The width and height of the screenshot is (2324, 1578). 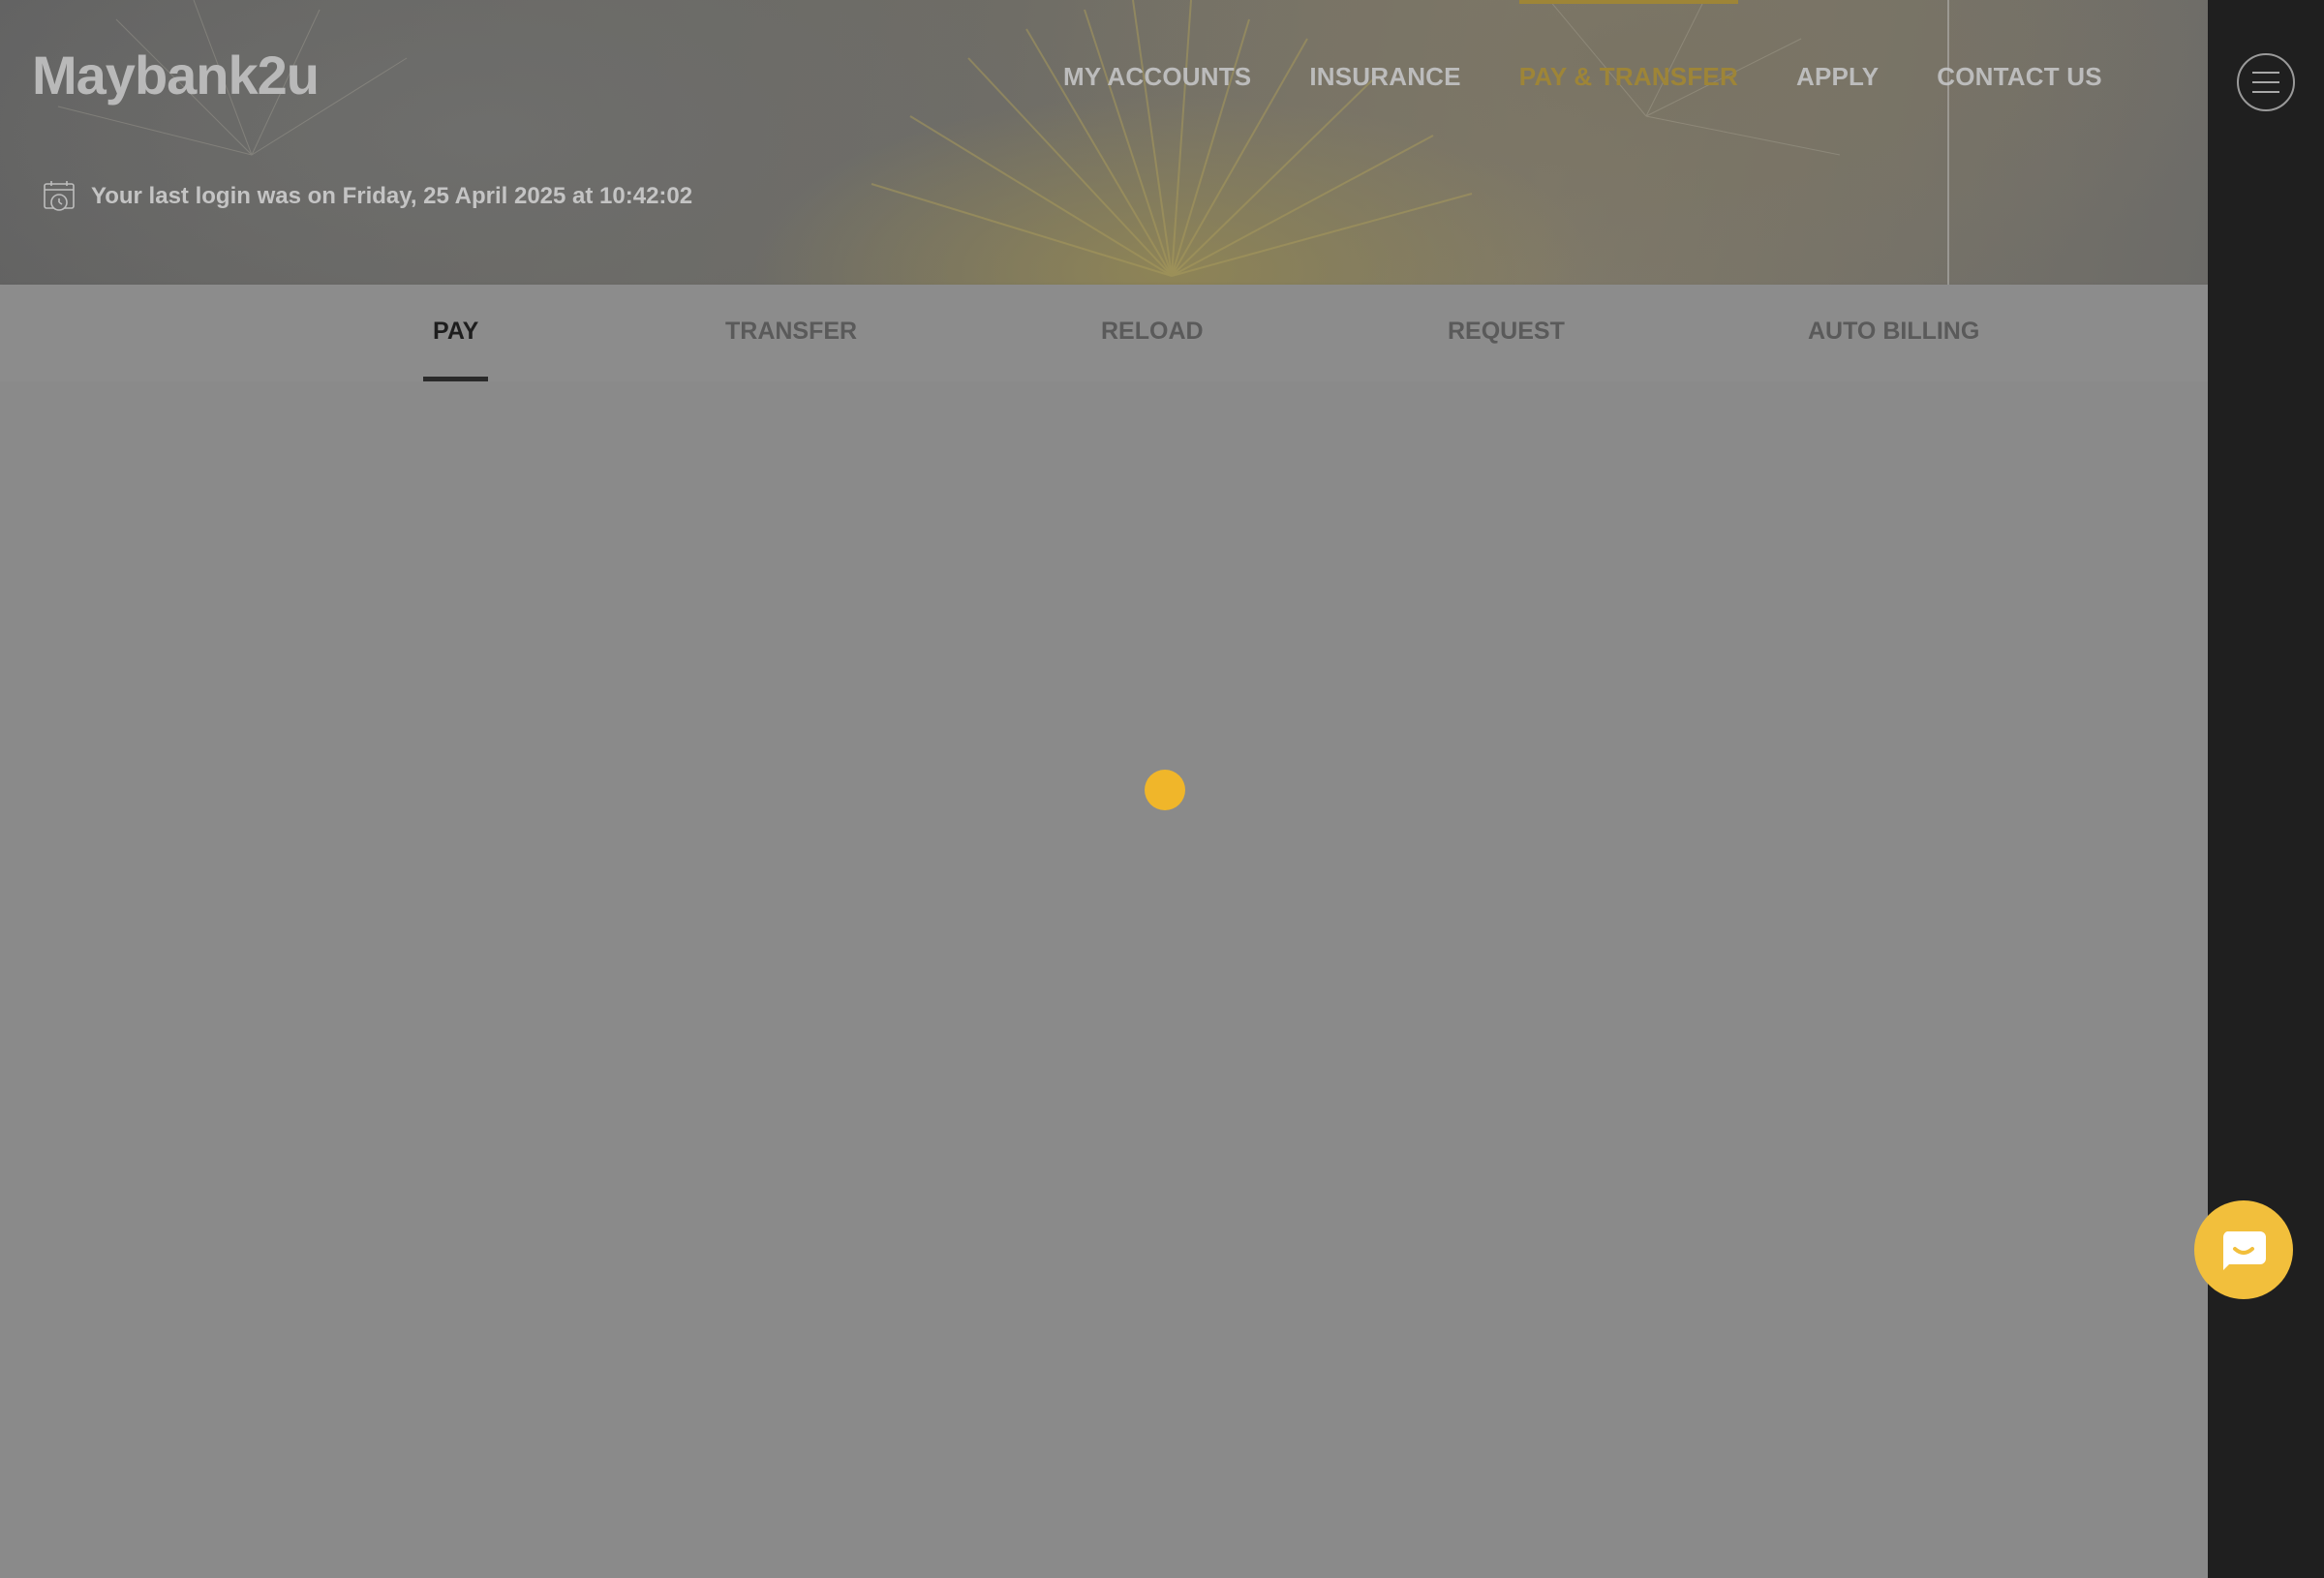 I want to click on nav-contact-us: CONTACT US, so click(x=2020, y=46).